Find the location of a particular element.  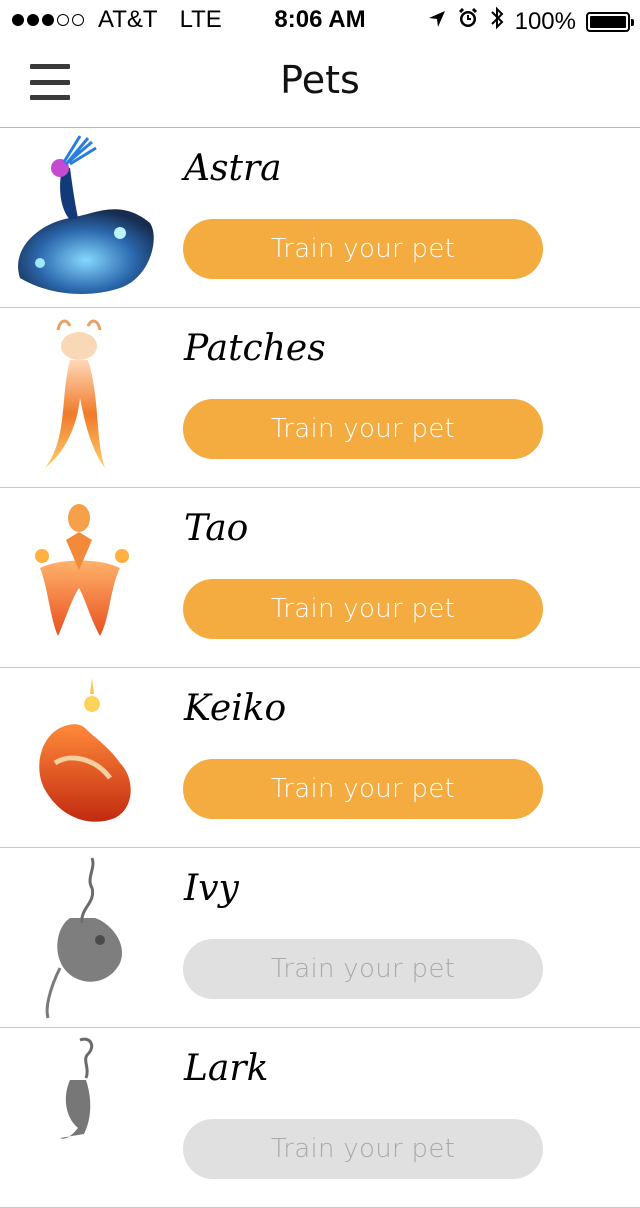

pet-name: Astra is located at coordinates (233, 168).